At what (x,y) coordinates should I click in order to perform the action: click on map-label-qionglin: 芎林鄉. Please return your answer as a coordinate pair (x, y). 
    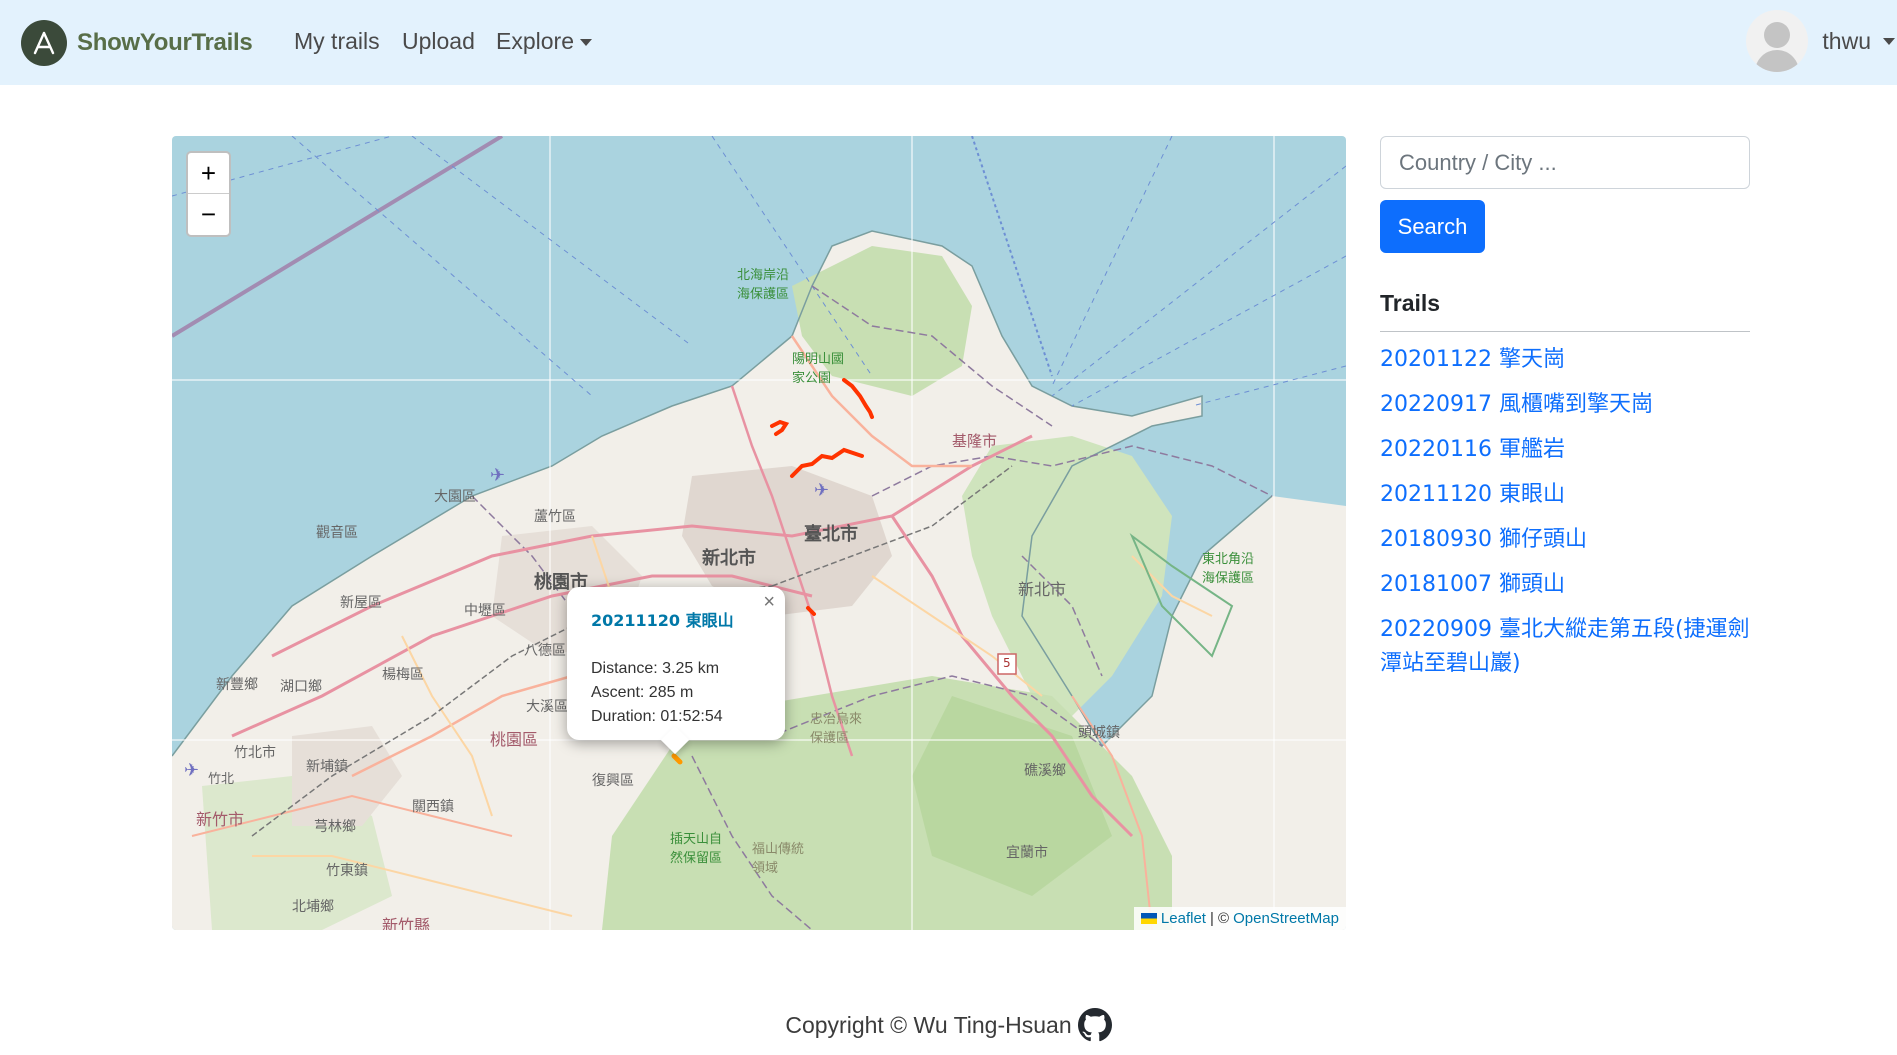
    Looking at the image, I should click on (335, 827).